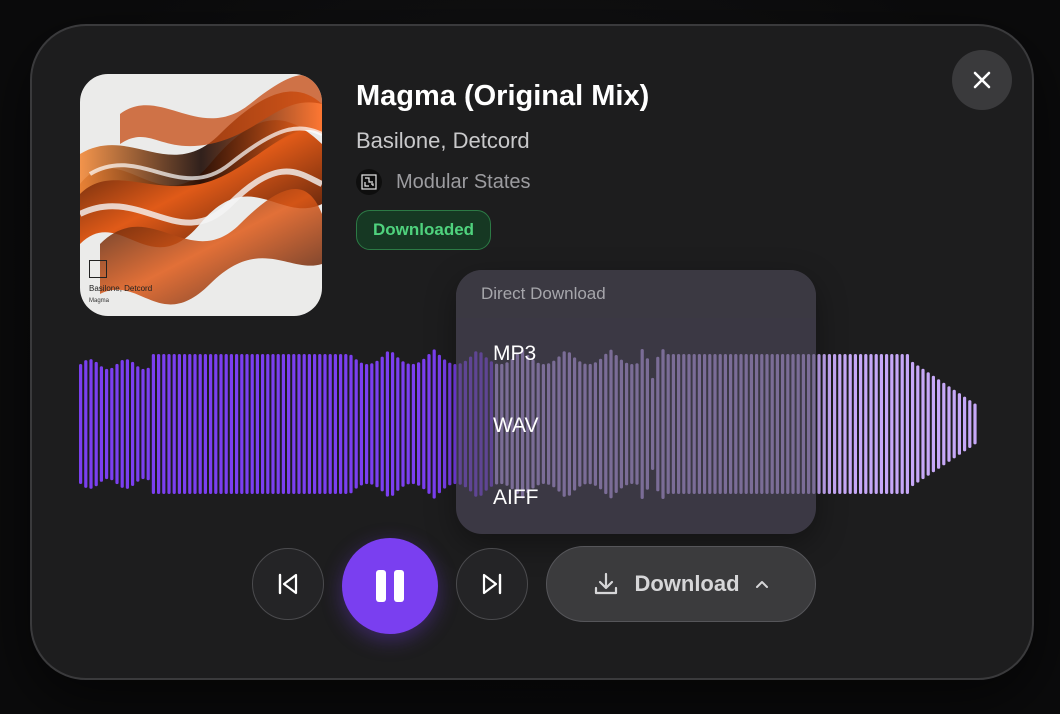 Image resolution: width=1060 pixels, height=714 pixels. Describe the element at coordinates (201, 195) in the screenshot. I see `album-artwork: Basilone, Detcord Magma` at that location.